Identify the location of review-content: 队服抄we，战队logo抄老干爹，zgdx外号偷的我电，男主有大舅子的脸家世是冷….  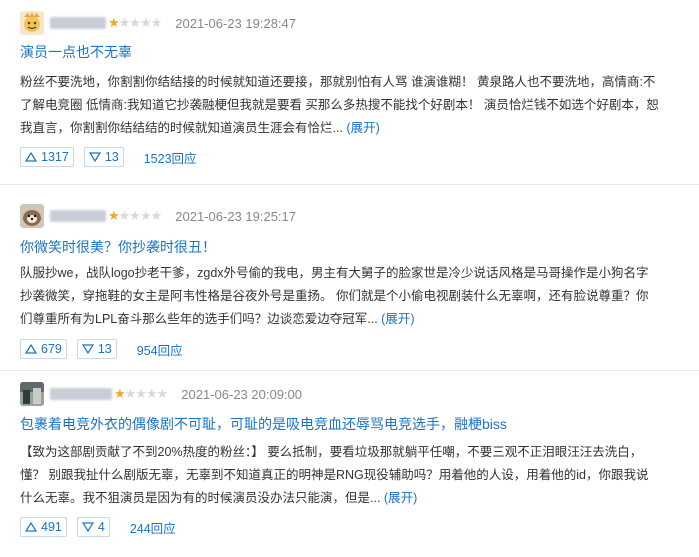
(340, 296).